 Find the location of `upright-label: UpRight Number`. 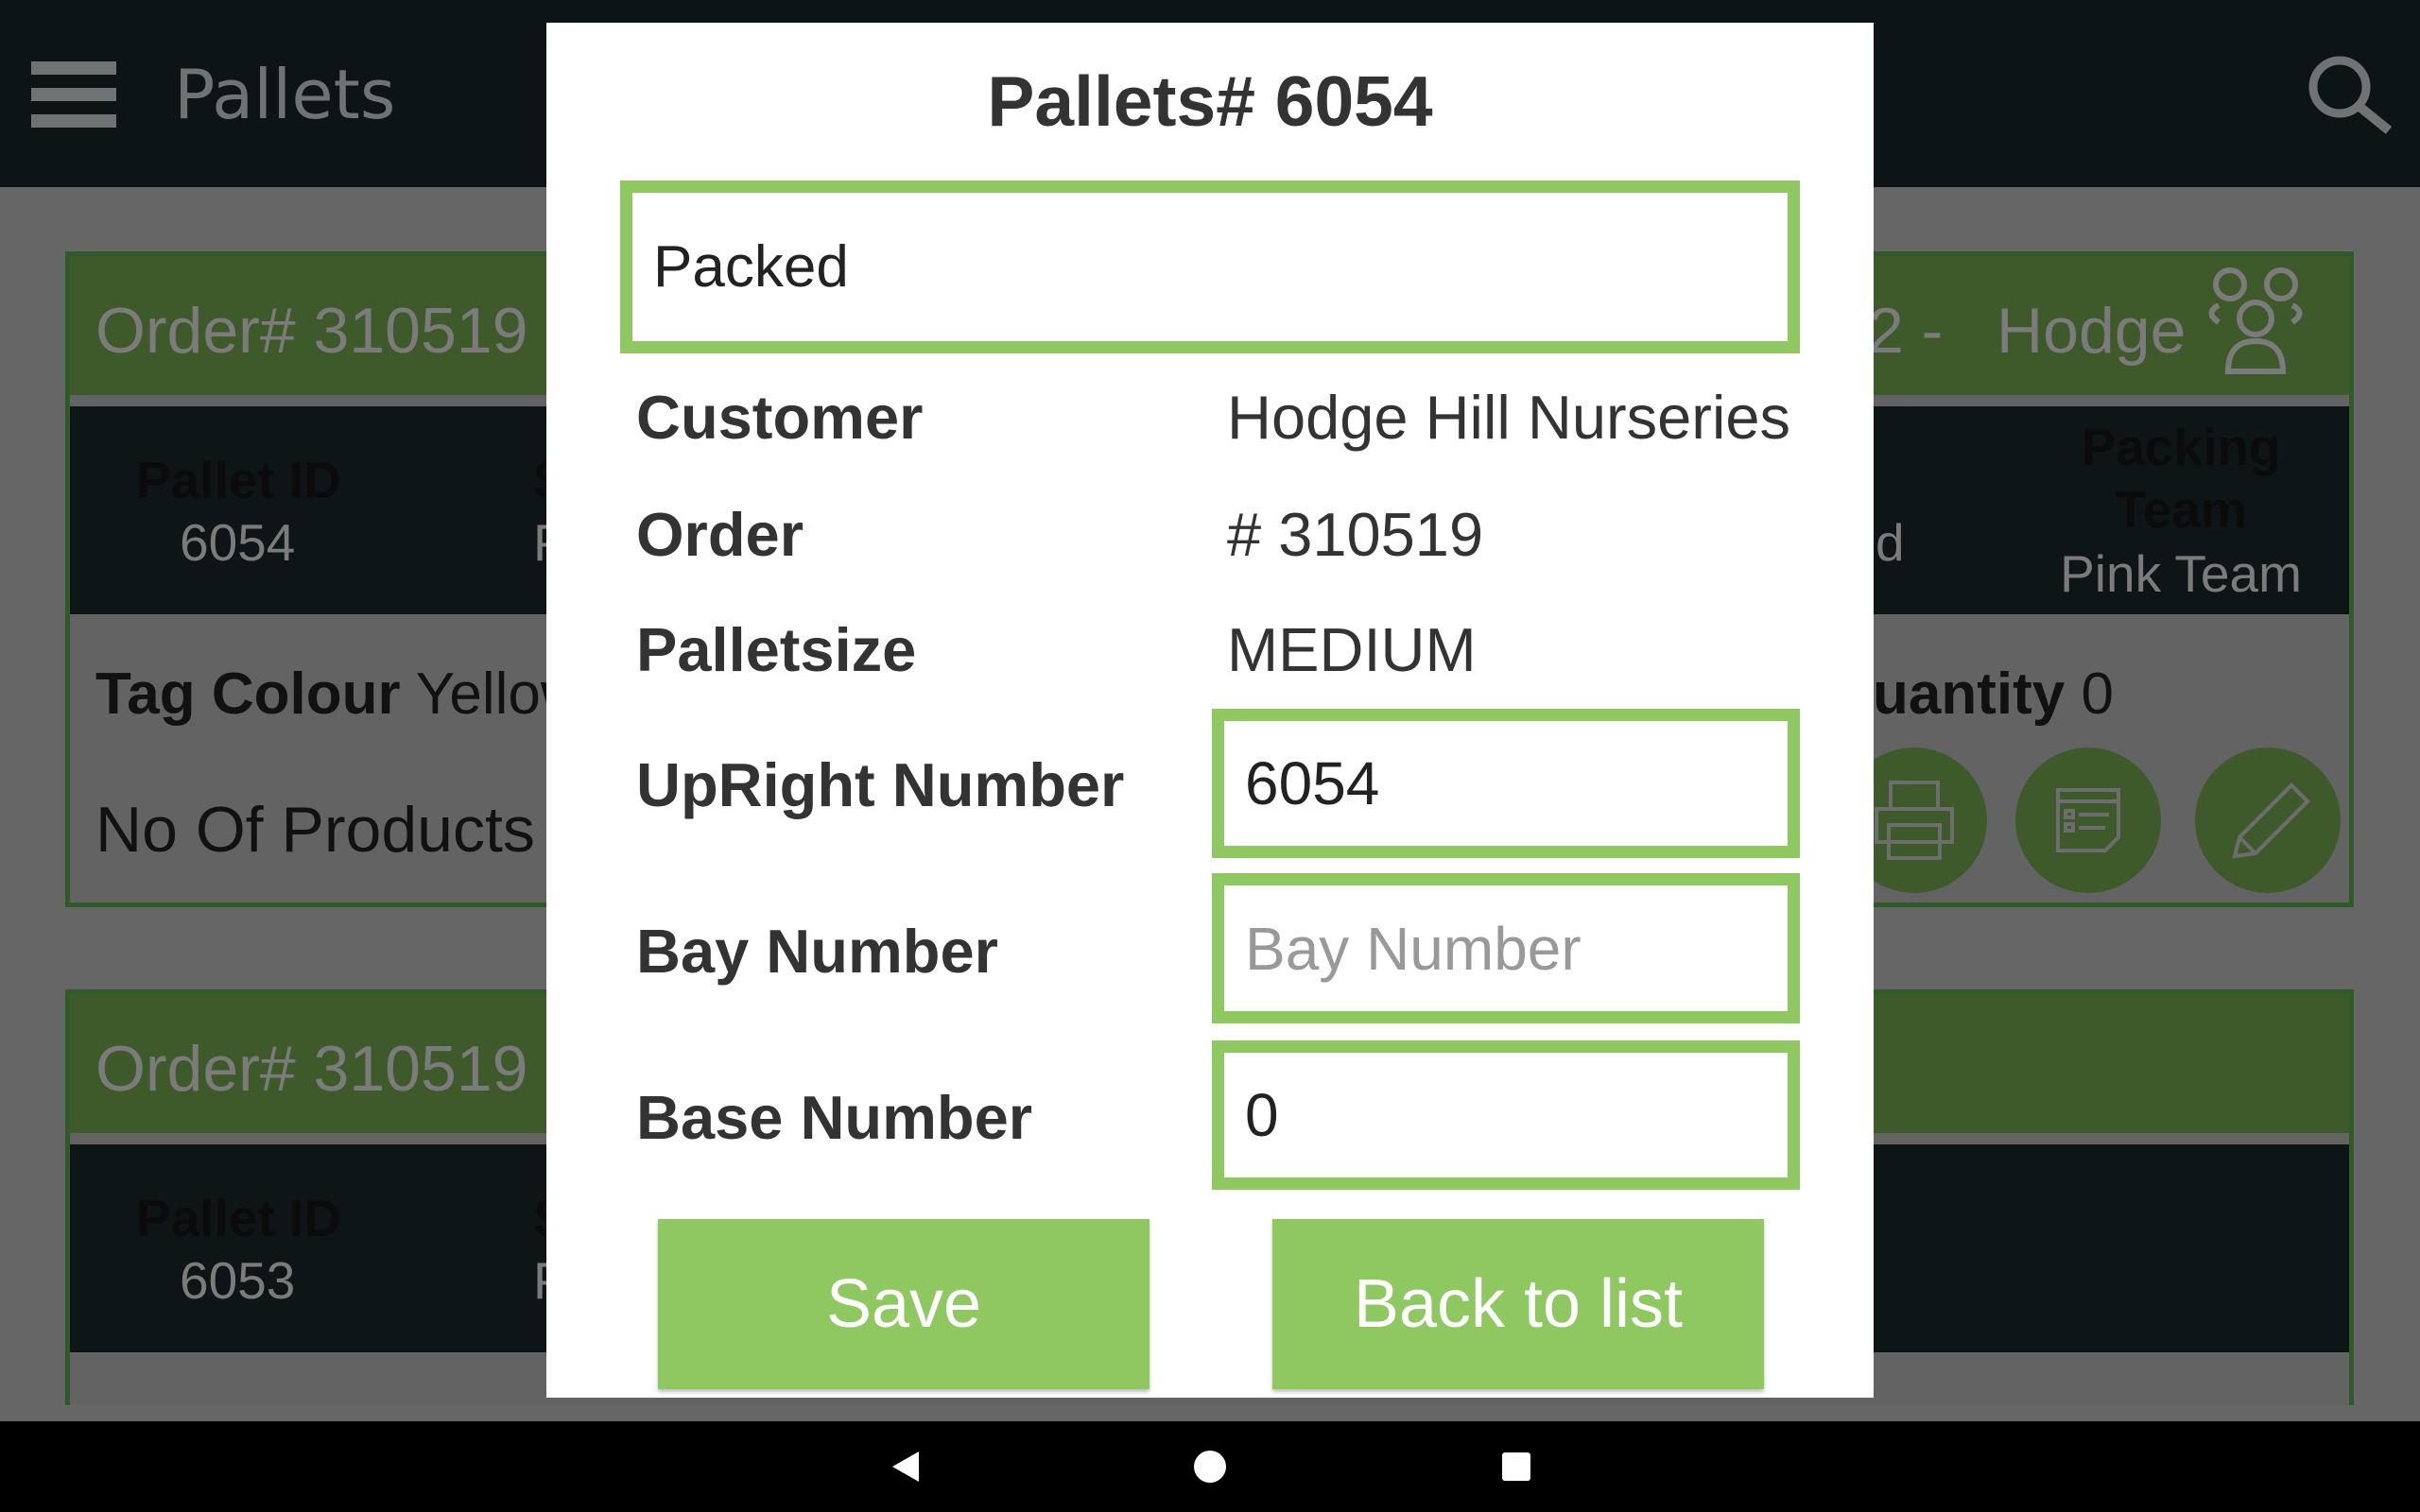

upright-label: UpRight Number is located at coordinates (881, 784).